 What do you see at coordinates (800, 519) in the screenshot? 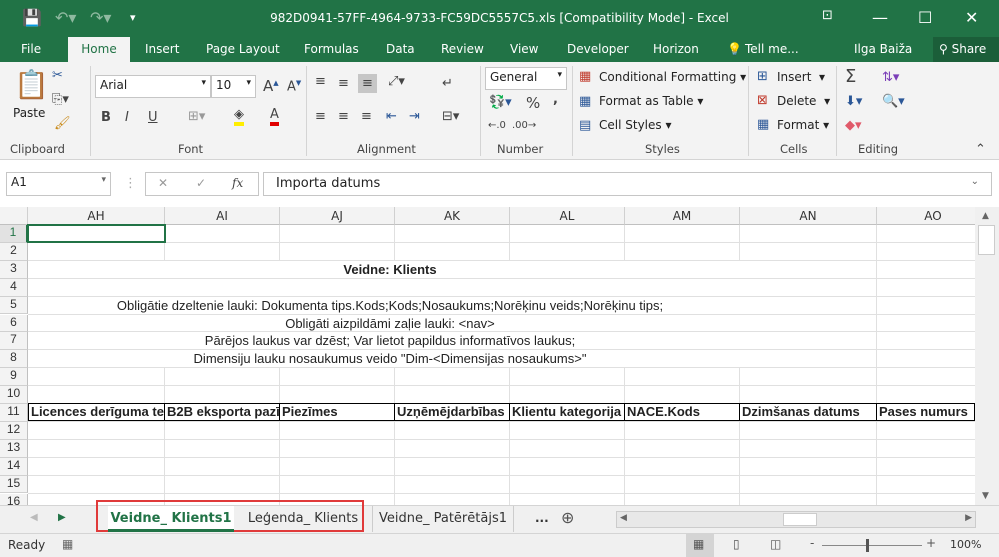
I see `h-scroll-thumb` at bounding box center [800, 519].